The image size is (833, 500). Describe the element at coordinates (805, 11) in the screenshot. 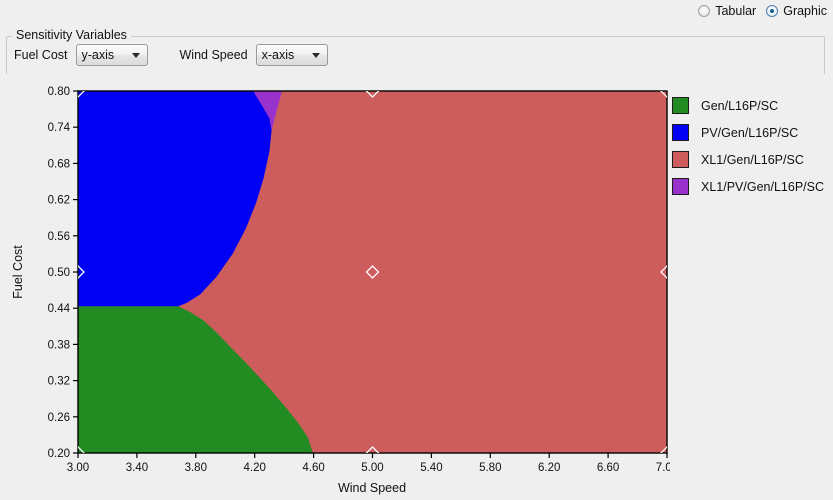

I see `radio-label-graphic: Graphic` at that location.